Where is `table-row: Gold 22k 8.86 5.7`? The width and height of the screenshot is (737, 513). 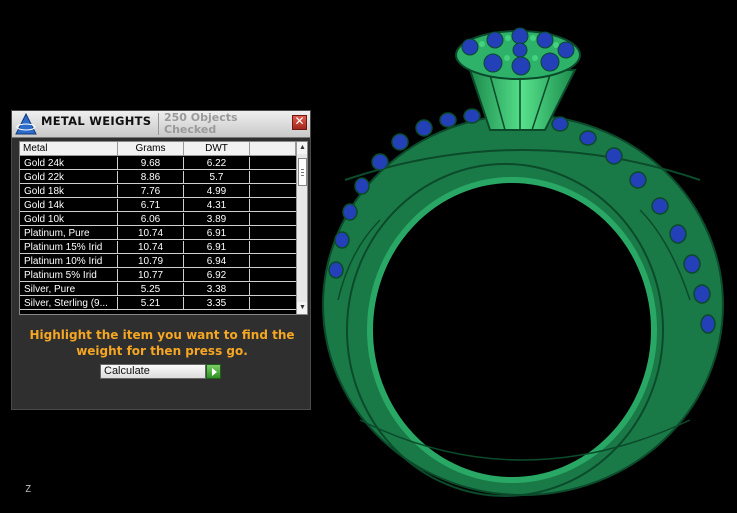
table-row: Gold 22k 8.86 5.7 is located at coordinates (158, 178).